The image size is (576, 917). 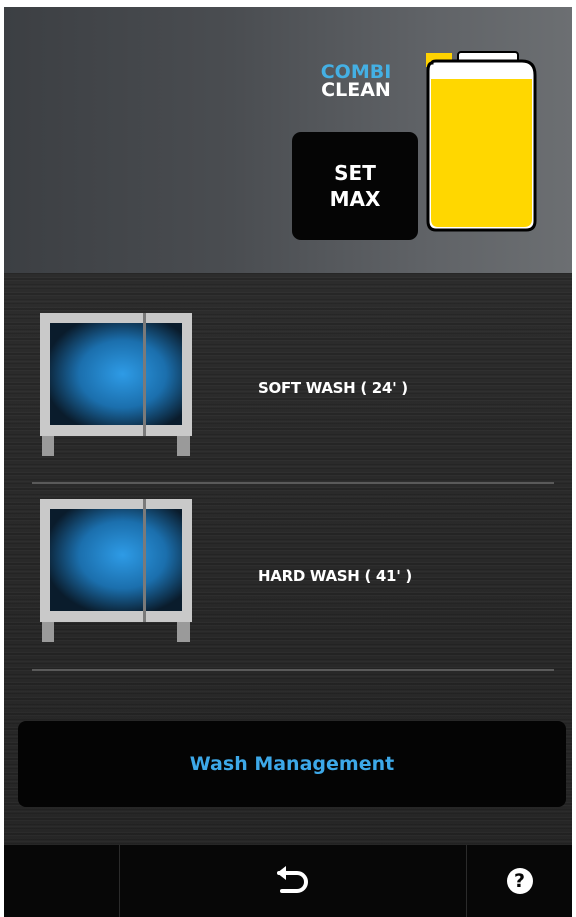 I want to click on tank-fill-icon, so click(x=481, y=153).